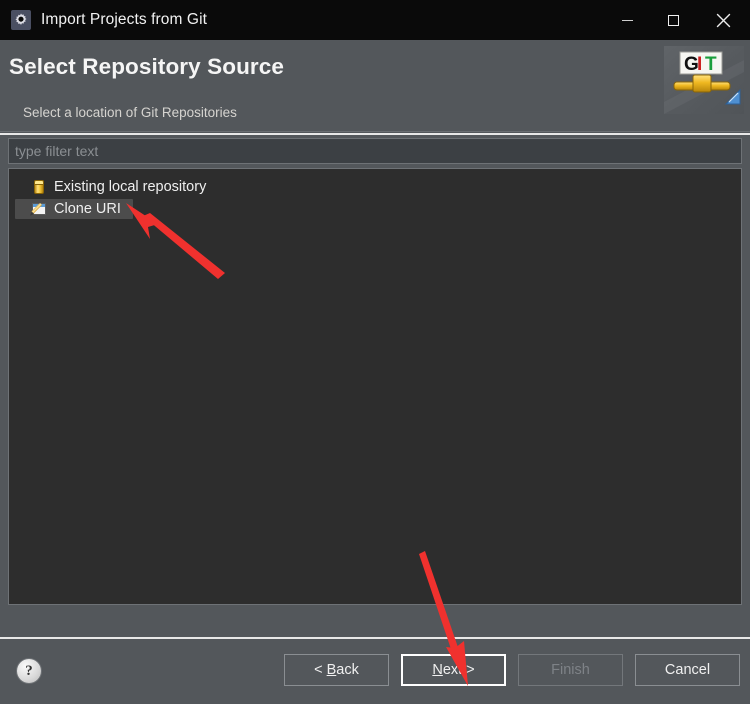 This screenshot has height=704, width=750. I want to click on filter-input: type filter text, so click(375, 151).